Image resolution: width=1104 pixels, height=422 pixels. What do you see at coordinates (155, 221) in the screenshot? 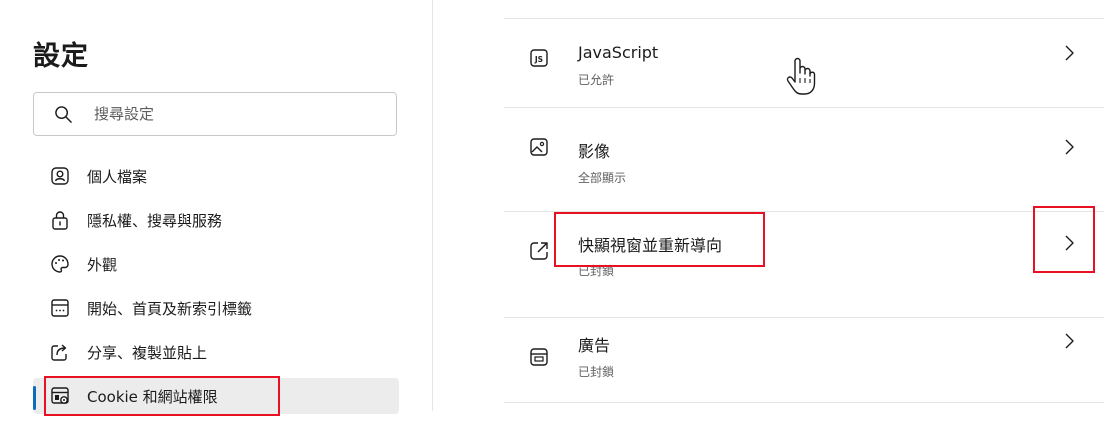
I see `sidebar-item-label: 隱私權、搜尋與服務` at bounding box center [155, 221].